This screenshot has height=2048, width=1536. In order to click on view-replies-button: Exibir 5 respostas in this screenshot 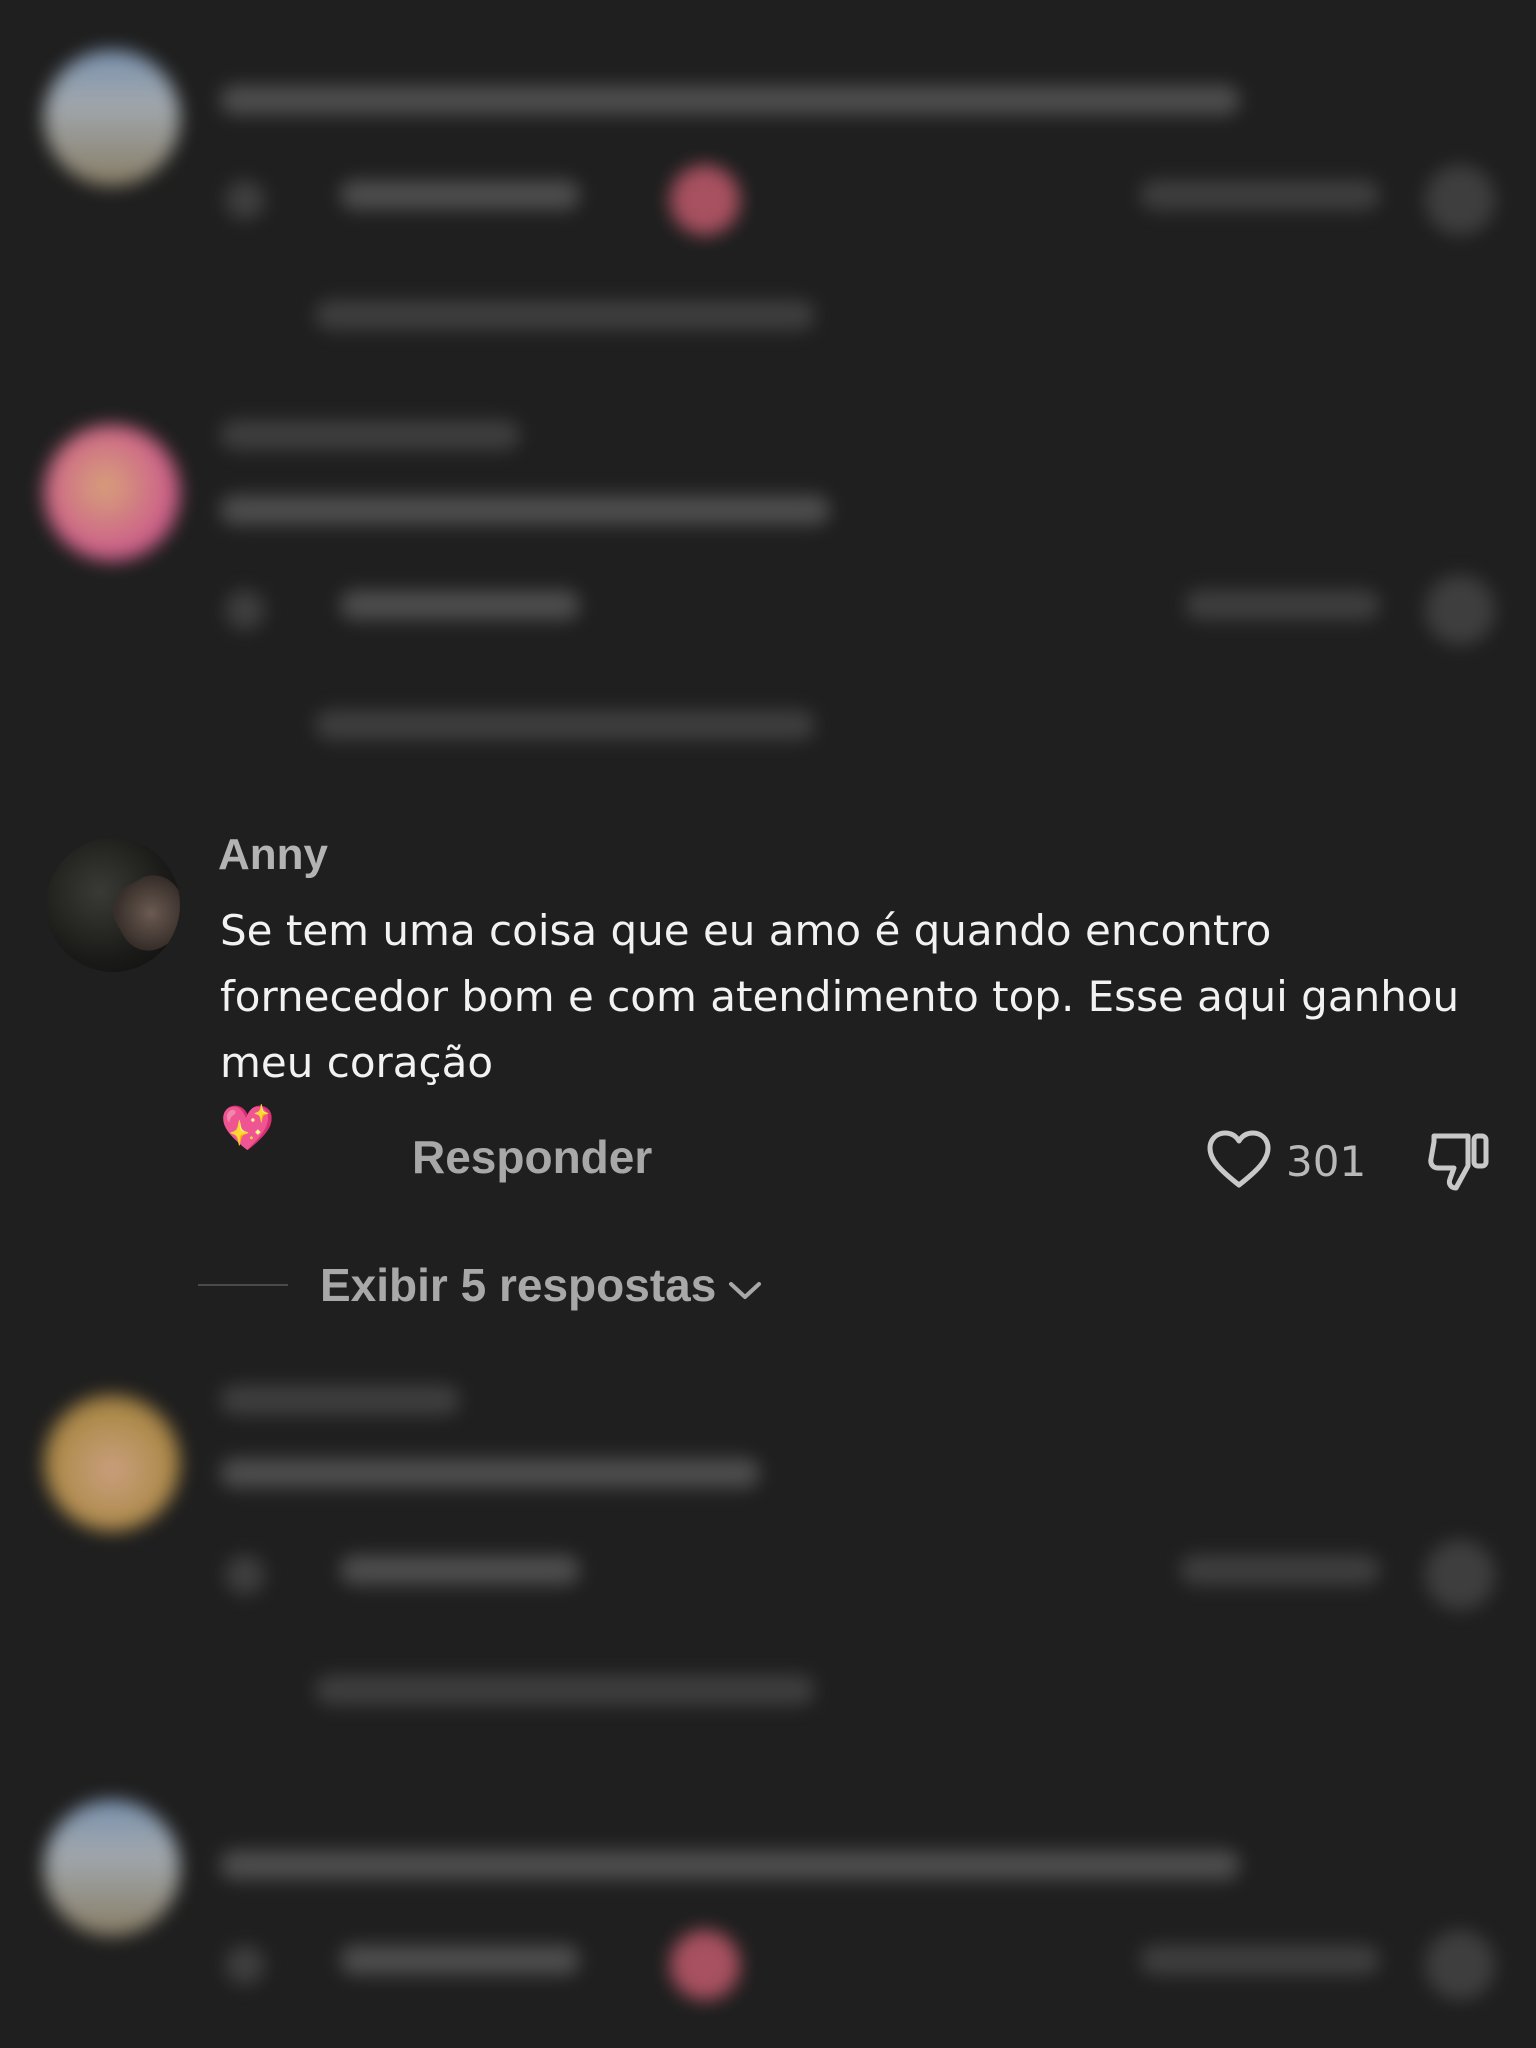, I will do `click(541, 1285)`.